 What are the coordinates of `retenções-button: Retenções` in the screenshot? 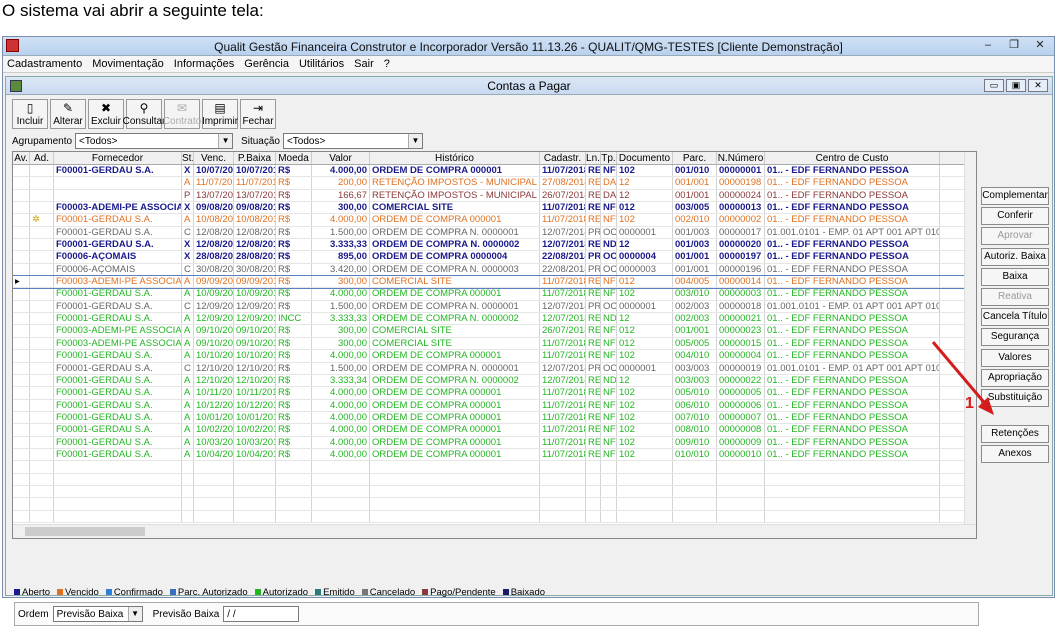 It's located at (1015, 434).